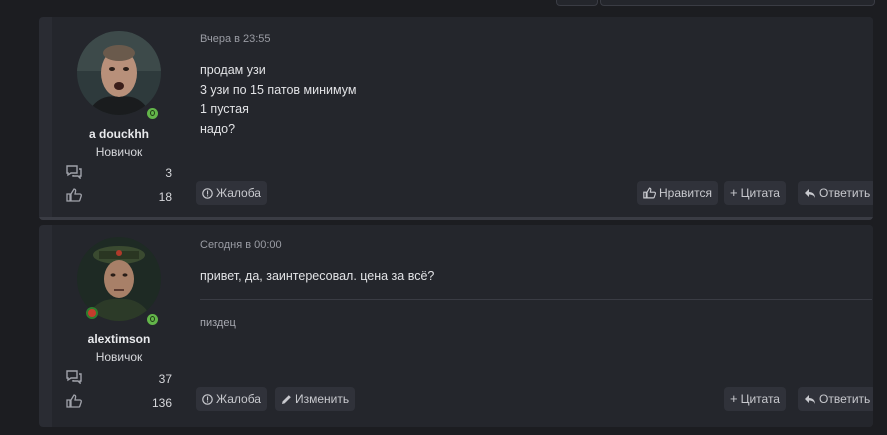 Image resolution: width=887 pixels, height=435 pixels. I want to click on avatar, so click(119, 73).